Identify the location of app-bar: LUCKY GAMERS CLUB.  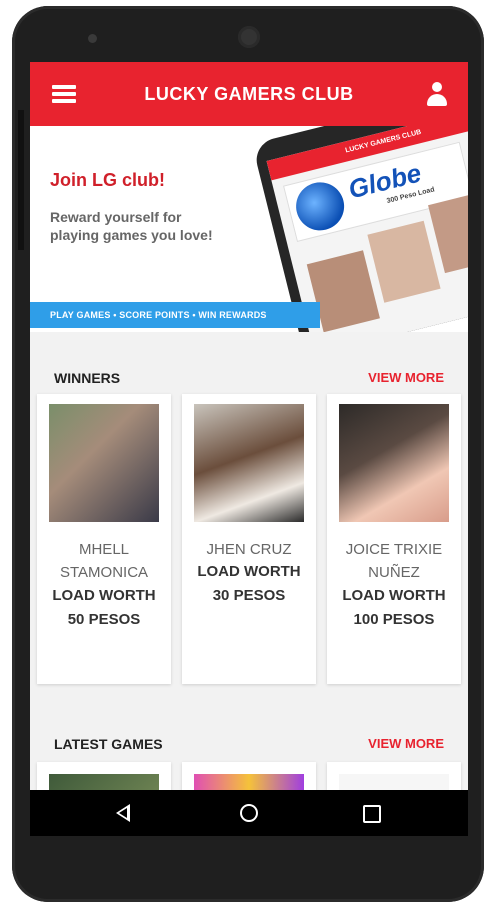
(249, 94).